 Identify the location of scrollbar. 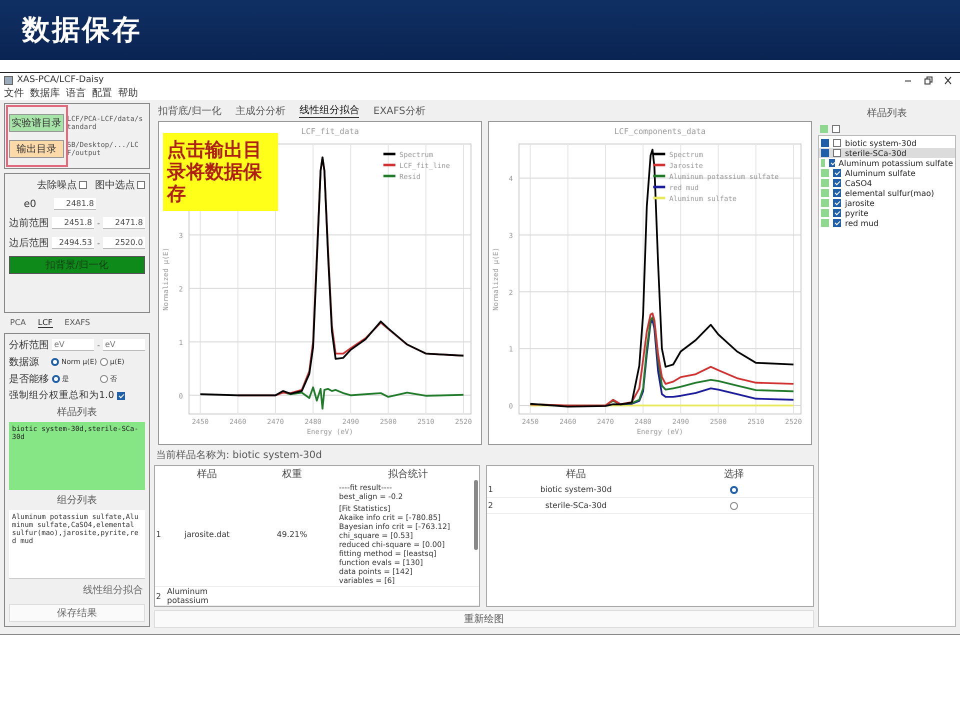
(476, 515).